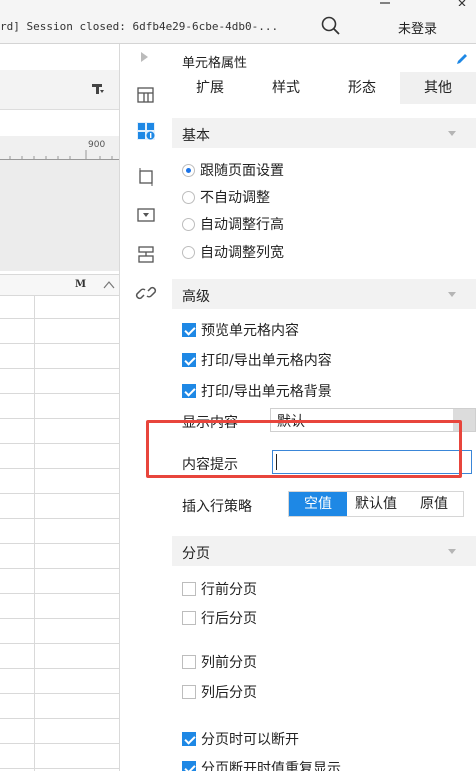 This screenshot has height=771, width=476. I want to click on display-content-value: 默认, so click(291, 422).